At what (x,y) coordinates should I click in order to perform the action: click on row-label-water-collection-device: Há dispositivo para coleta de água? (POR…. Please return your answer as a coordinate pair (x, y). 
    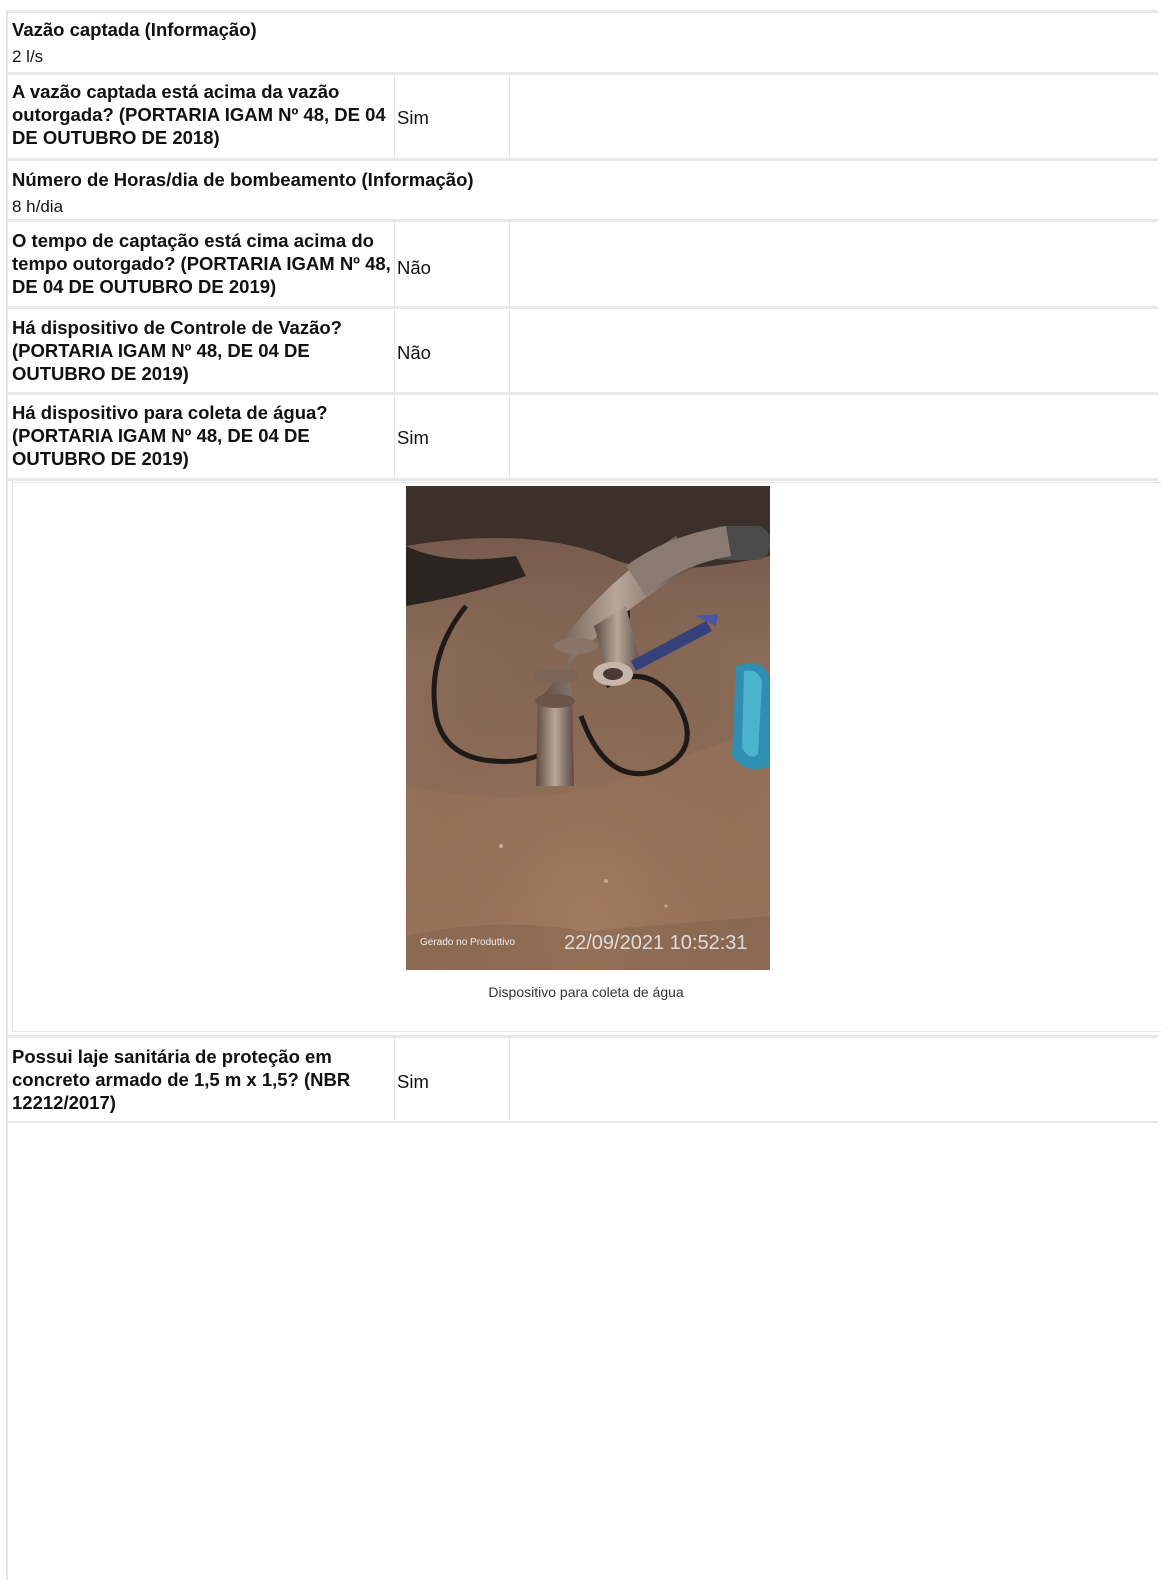
    Looking at the image, I should click on (170, 435).